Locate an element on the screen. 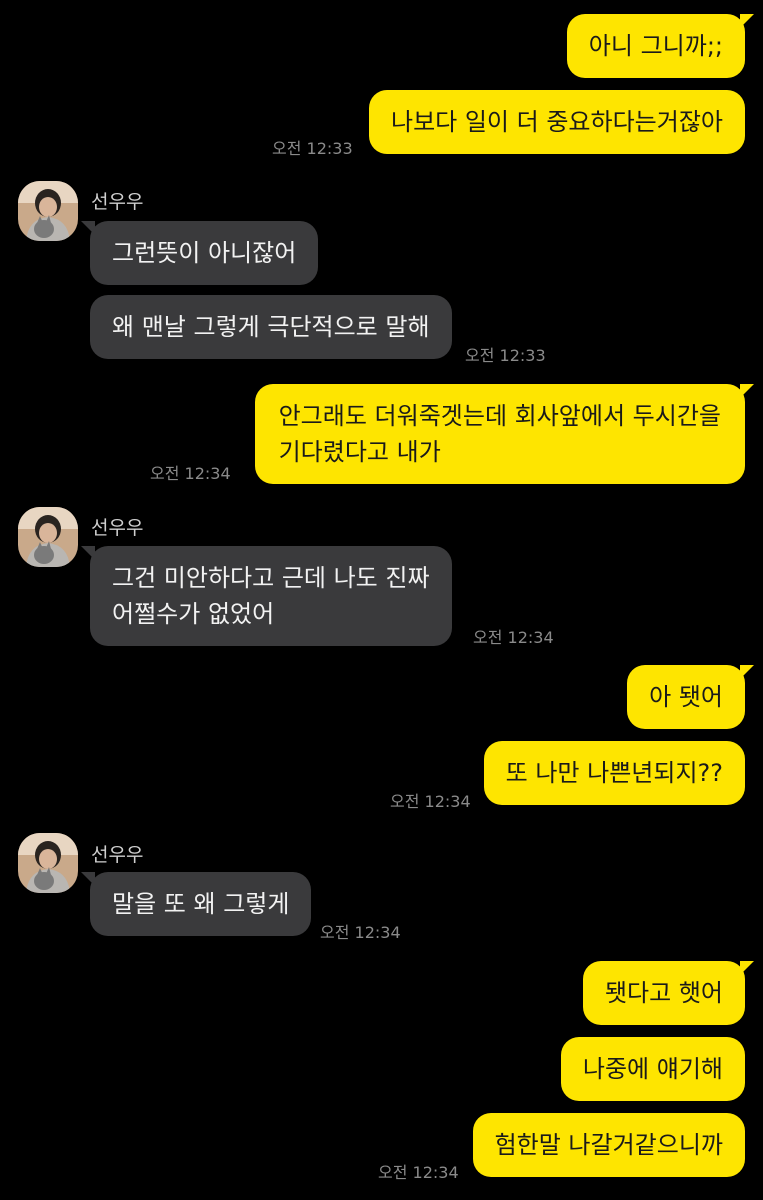 The height and width of the screenshot is (1200, 763). my-message-bubble: 됏다고 햇어 is located at coordinates (668, 993).